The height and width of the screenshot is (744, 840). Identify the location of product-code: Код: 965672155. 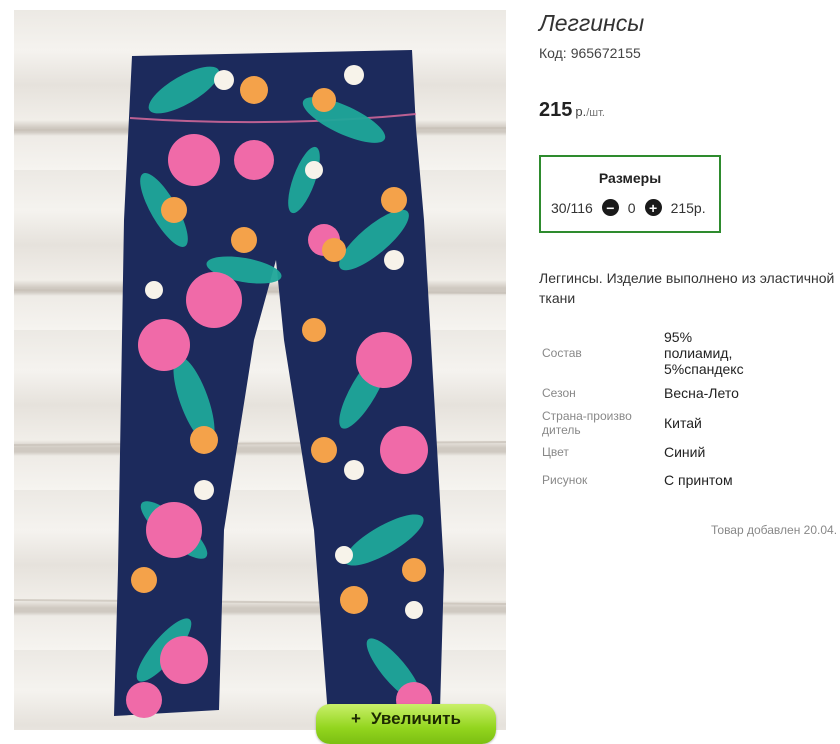
(590, 53).